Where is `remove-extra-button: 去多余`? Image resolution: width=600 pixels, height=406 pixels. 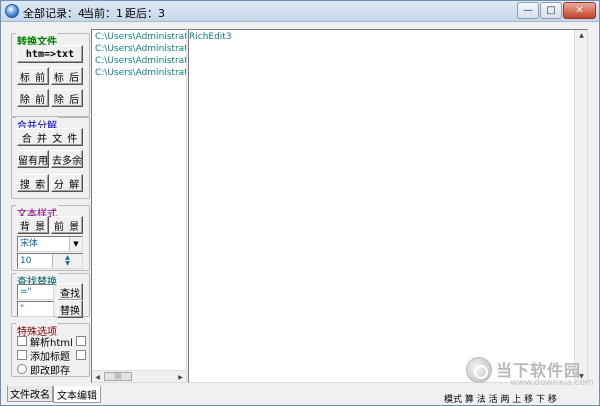 remove-extra-button: 去多余 is located at coordinates (67, 159).